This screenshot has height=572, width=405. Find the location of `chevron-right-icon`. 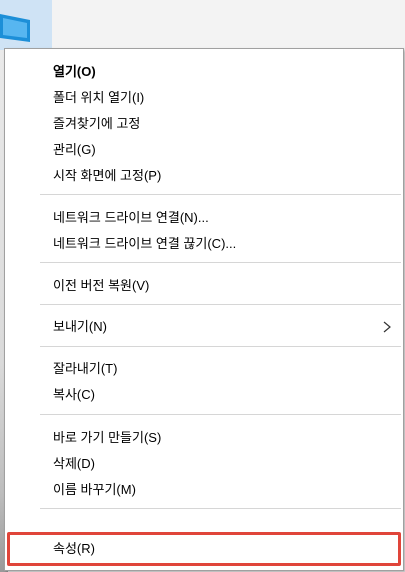

chevron-right-icon is located at coordinates (387, 327).